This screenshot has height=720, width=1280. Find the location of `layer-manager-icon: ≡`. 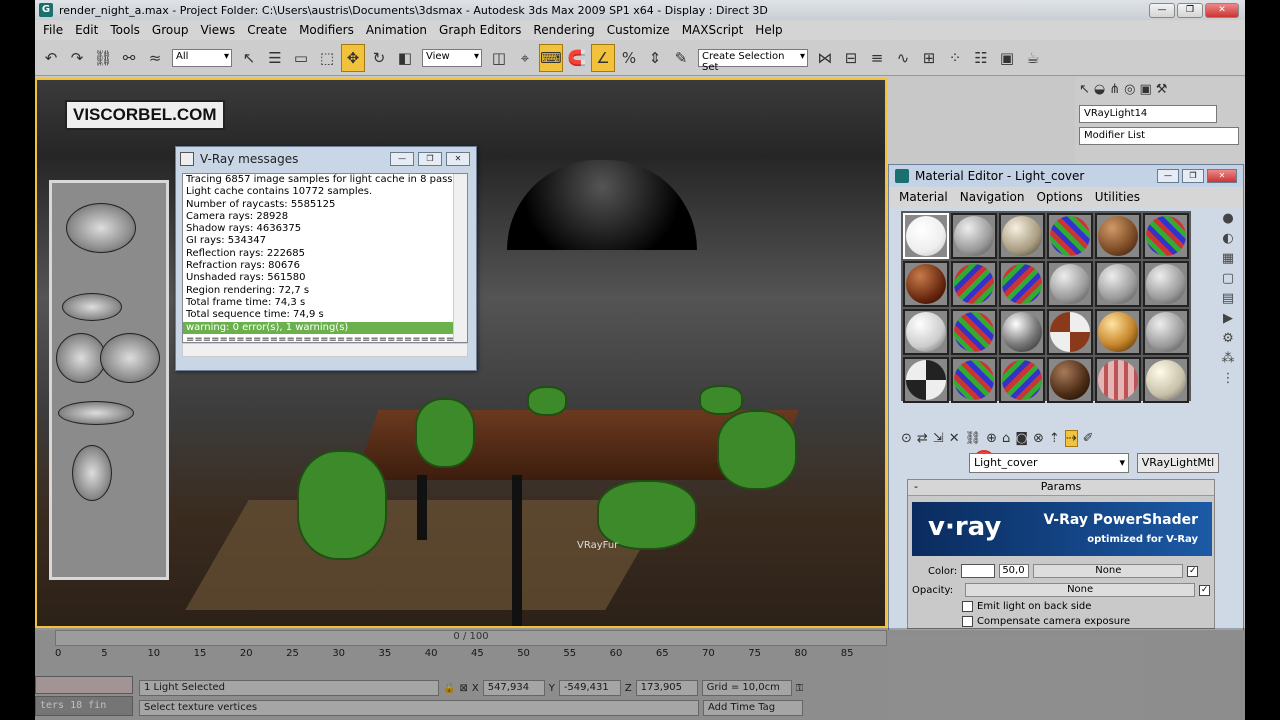

layer-manager-icon: ≡ is located at coordinates (877, 58).